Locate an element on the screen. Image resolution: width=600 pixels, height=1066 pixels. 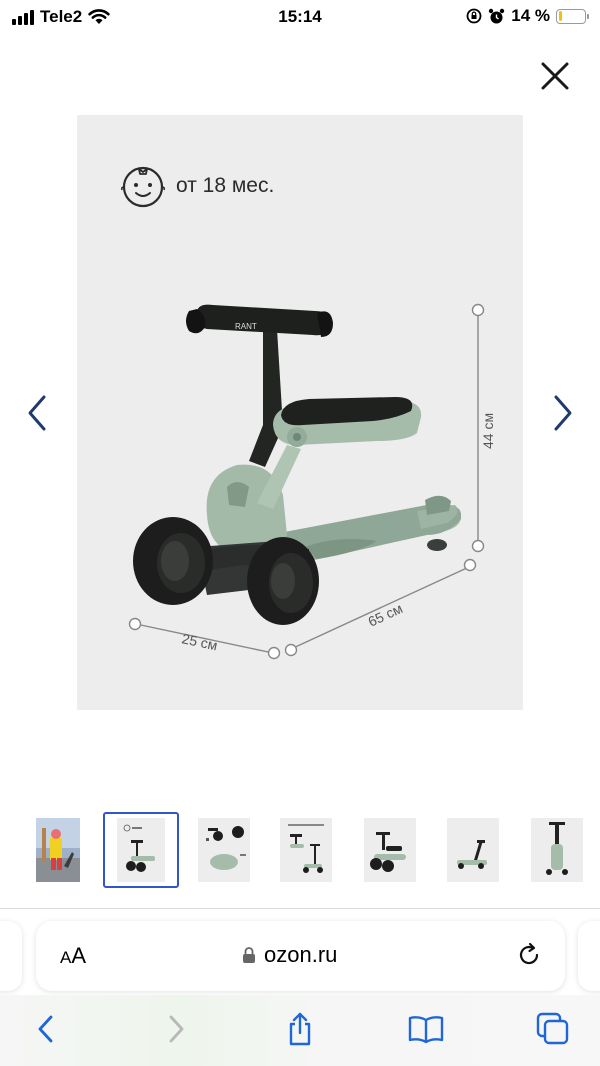
length-dimension-label: 65 см is located at coordinates (385, 615).